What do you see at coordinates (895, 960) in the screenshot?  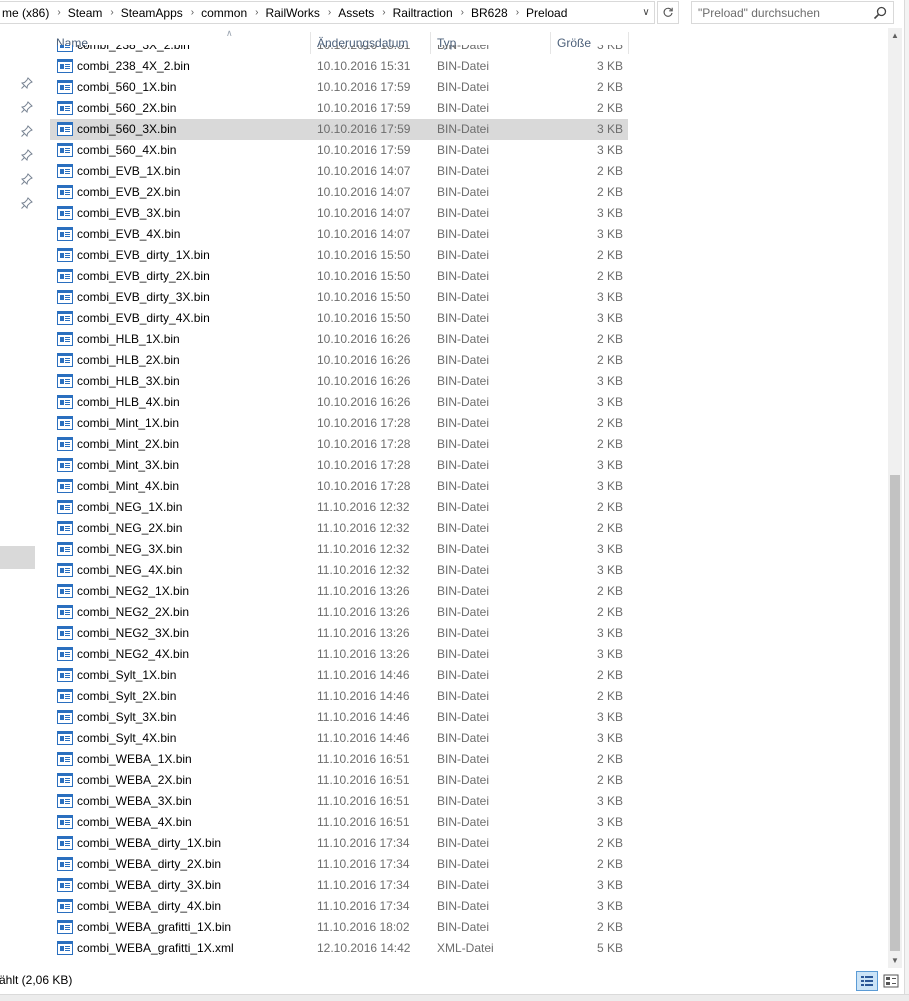 I see `scroll-down-icon: ▼` at bounding box center [895, 960].